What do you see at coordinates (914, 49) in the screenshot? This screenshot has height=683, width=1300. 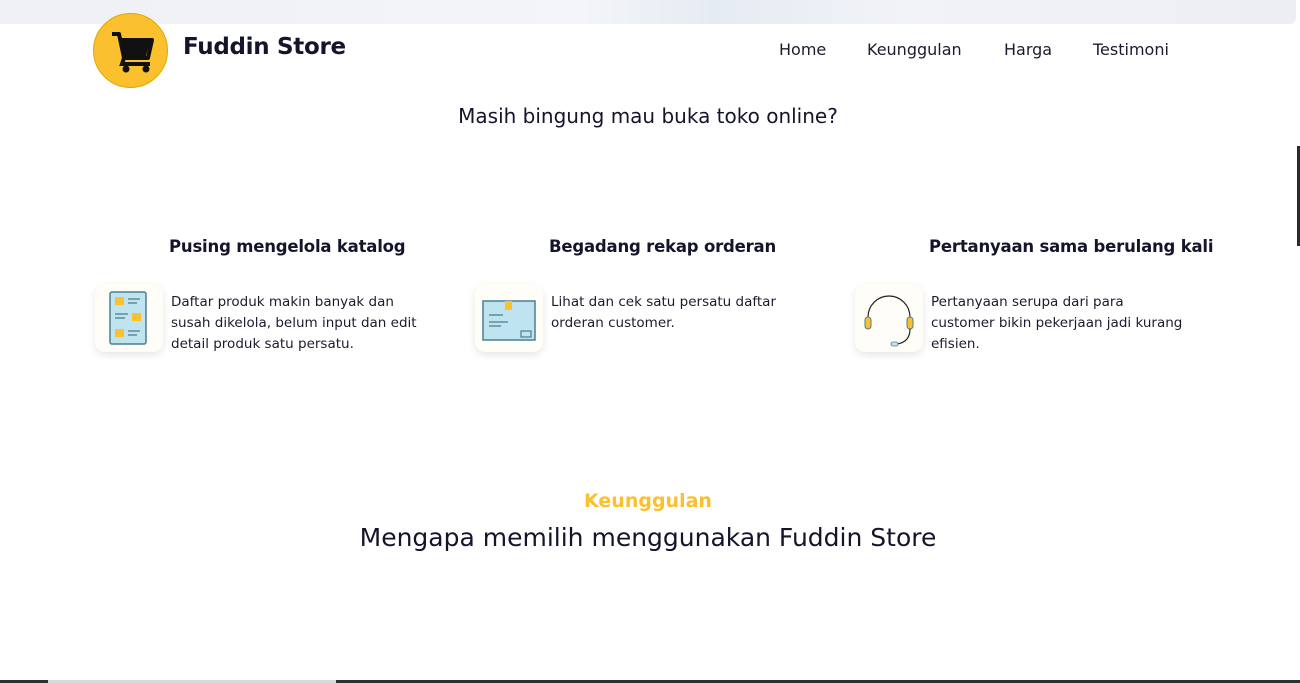 I see `nav-keunggulan: Keunggulan` at bounding box center [914, 49].